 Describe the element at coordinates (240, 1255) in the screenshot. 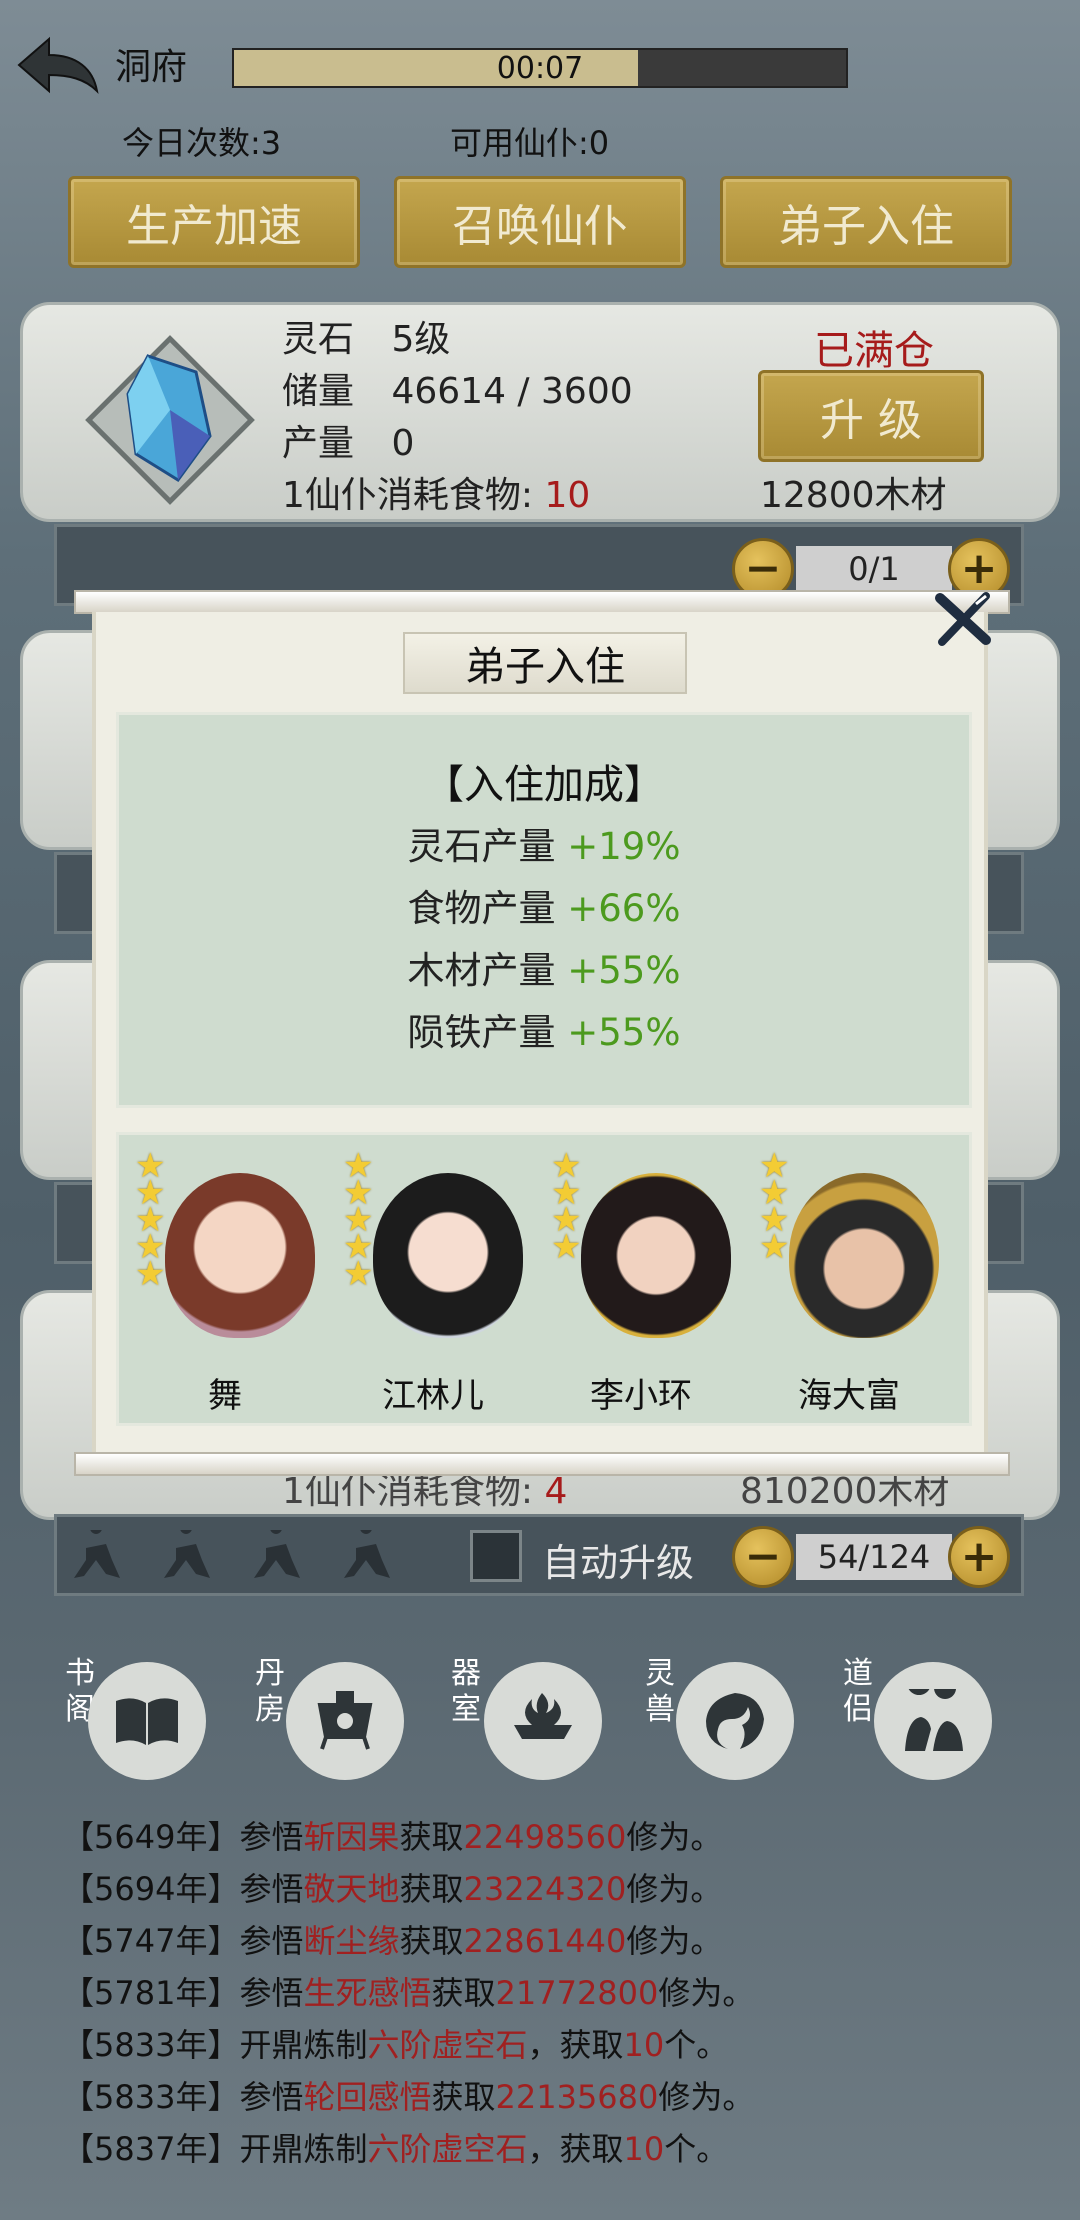

I see `portrait-wu` at that location.